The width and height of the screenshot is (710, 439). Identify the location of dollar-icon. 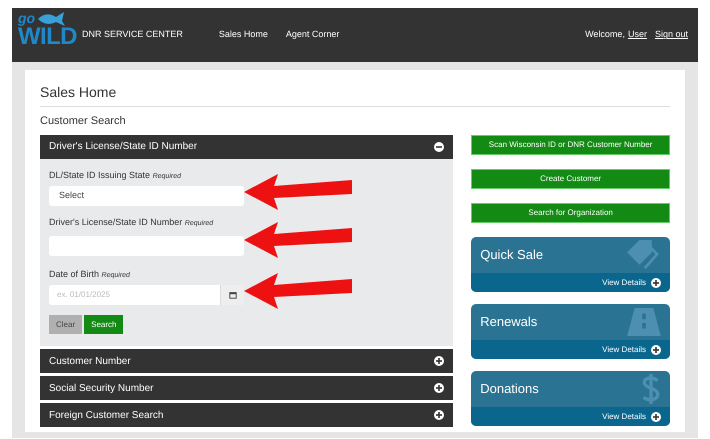
(651, 389).